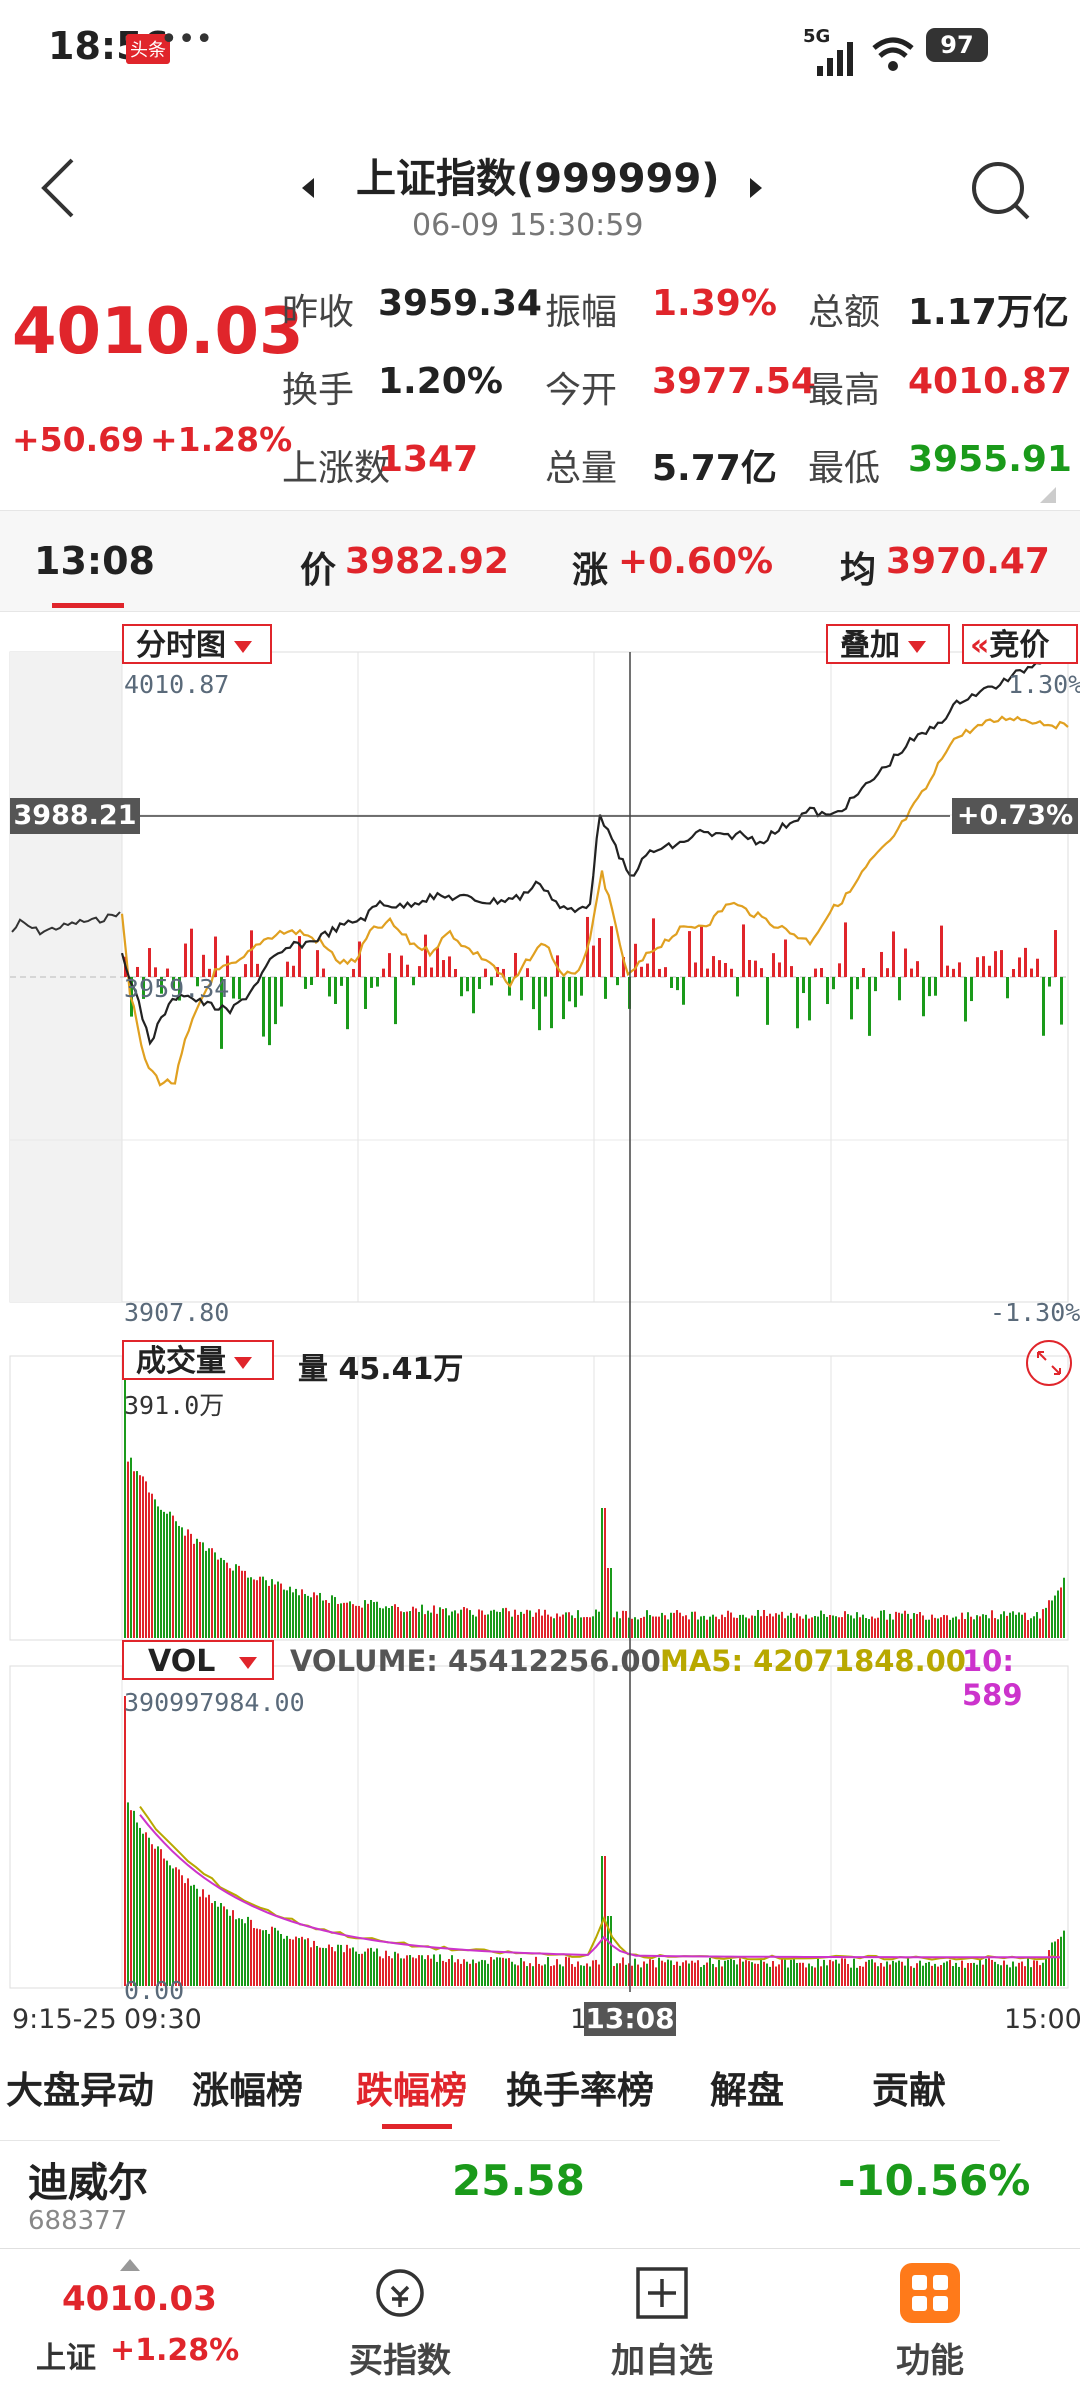 The width and height of the screenshot is (1080, 2401). Describe the element at coordinates (888, 644) in the screenshot. I see `overlay-select: 叠加` at that location.